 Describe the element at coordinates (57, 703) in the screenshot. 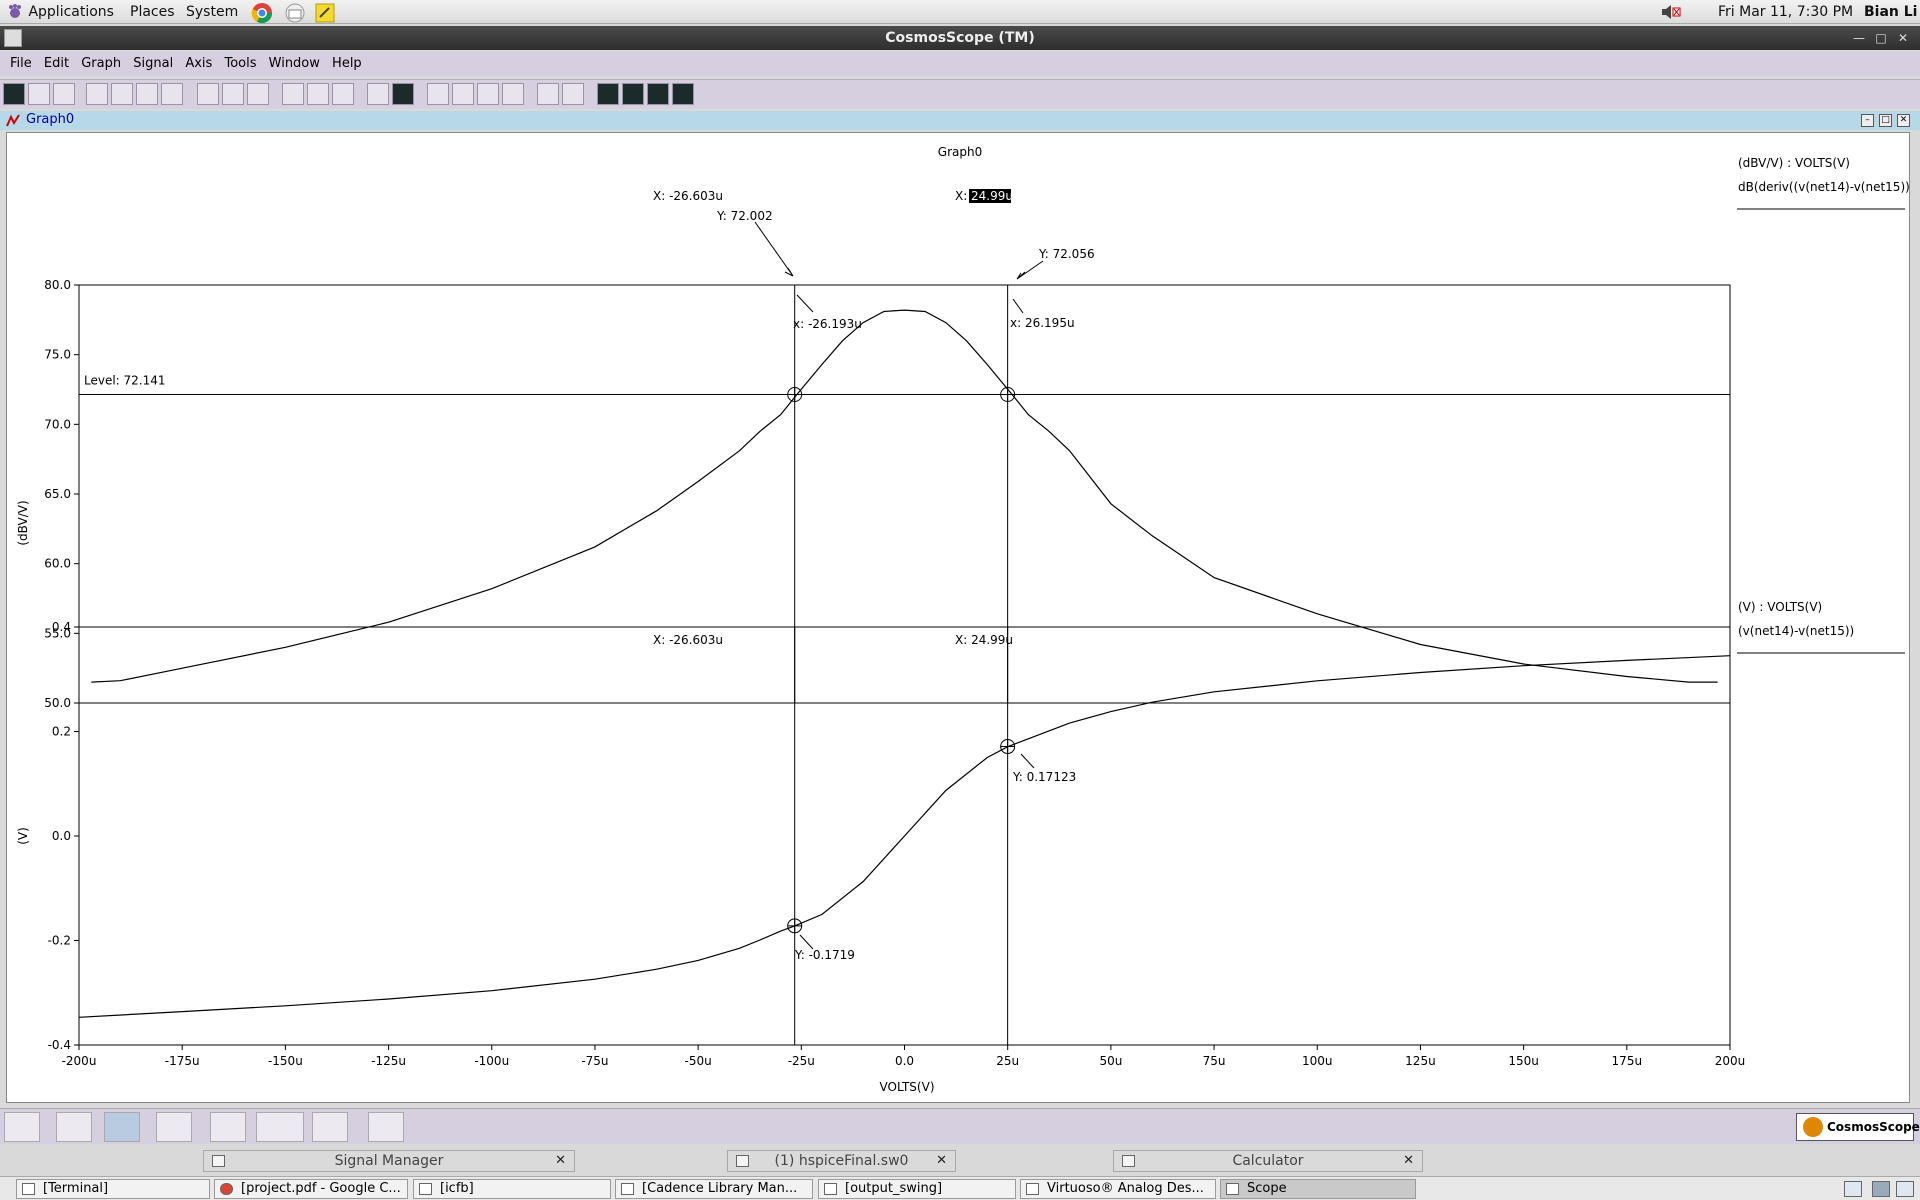

I see `top-y-tick-label: 50.0` at that location.